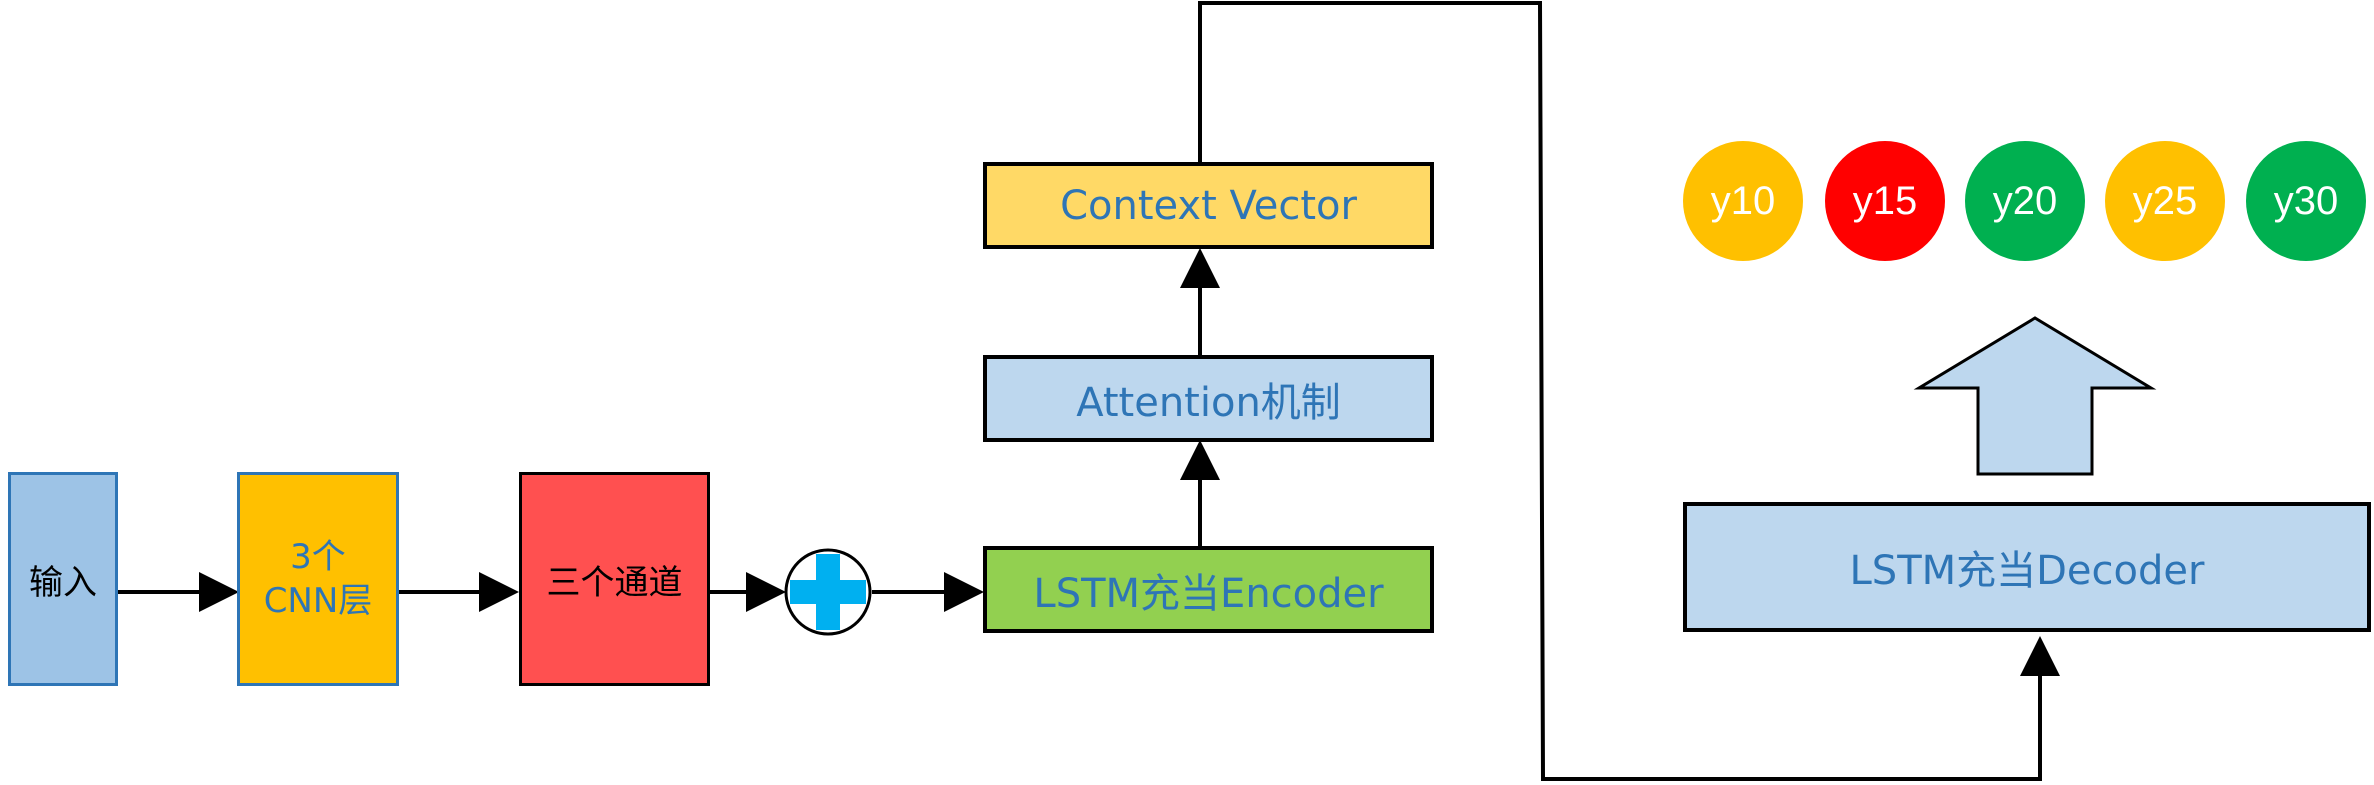  What do you see at coordinates (63, 582) in the screenshot?
I see `input-label: 输入` at bounding box center [63, 582].